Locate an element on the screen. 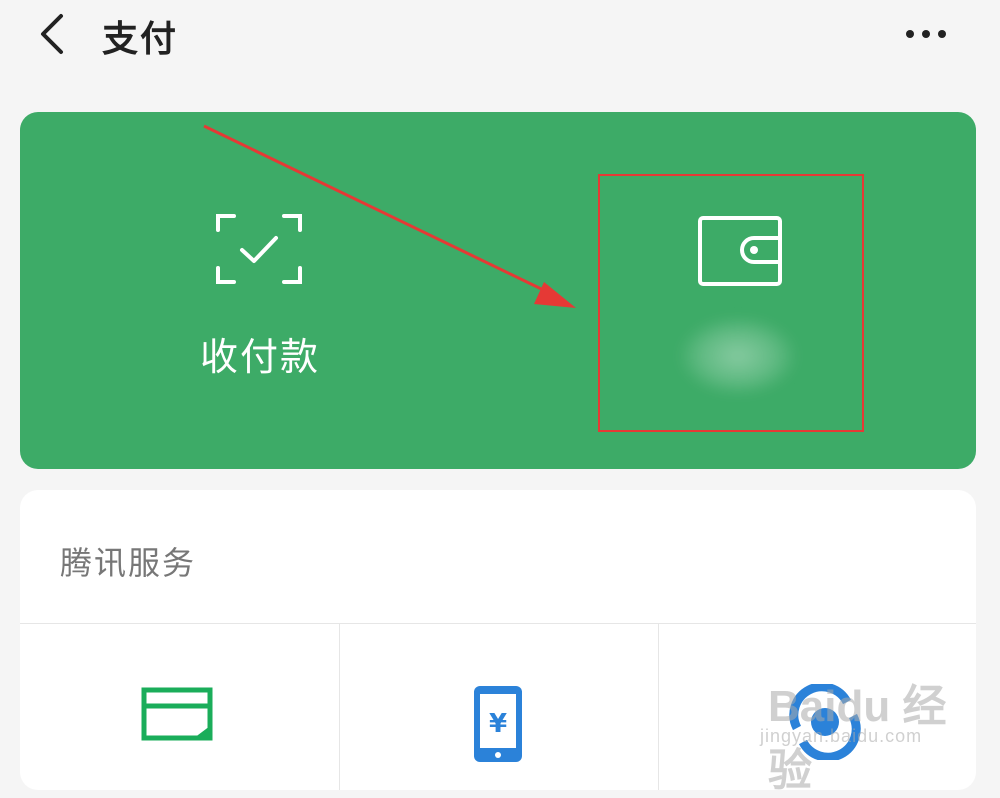 The width and height of the screenshot is (1000, 798). chevron-left-icon is located at coordinates (52, 34).